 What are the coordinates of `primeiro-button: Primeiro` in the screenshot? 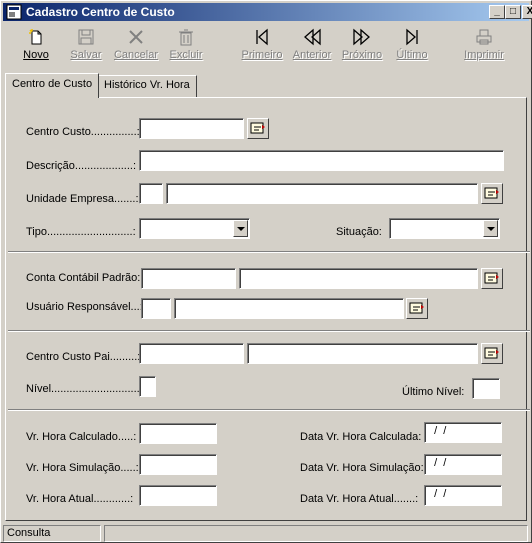 It's located at (262, 47).